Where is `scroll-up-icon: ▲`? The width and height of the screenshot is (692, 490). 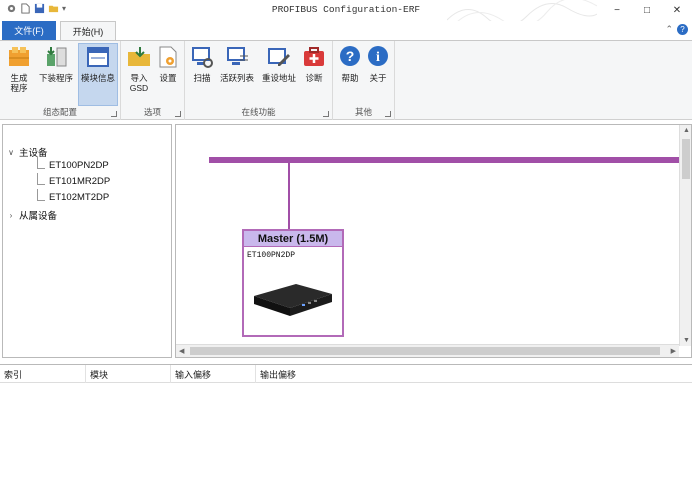 scroll-up-icon: ▲ is located at coordinates (686, 130).